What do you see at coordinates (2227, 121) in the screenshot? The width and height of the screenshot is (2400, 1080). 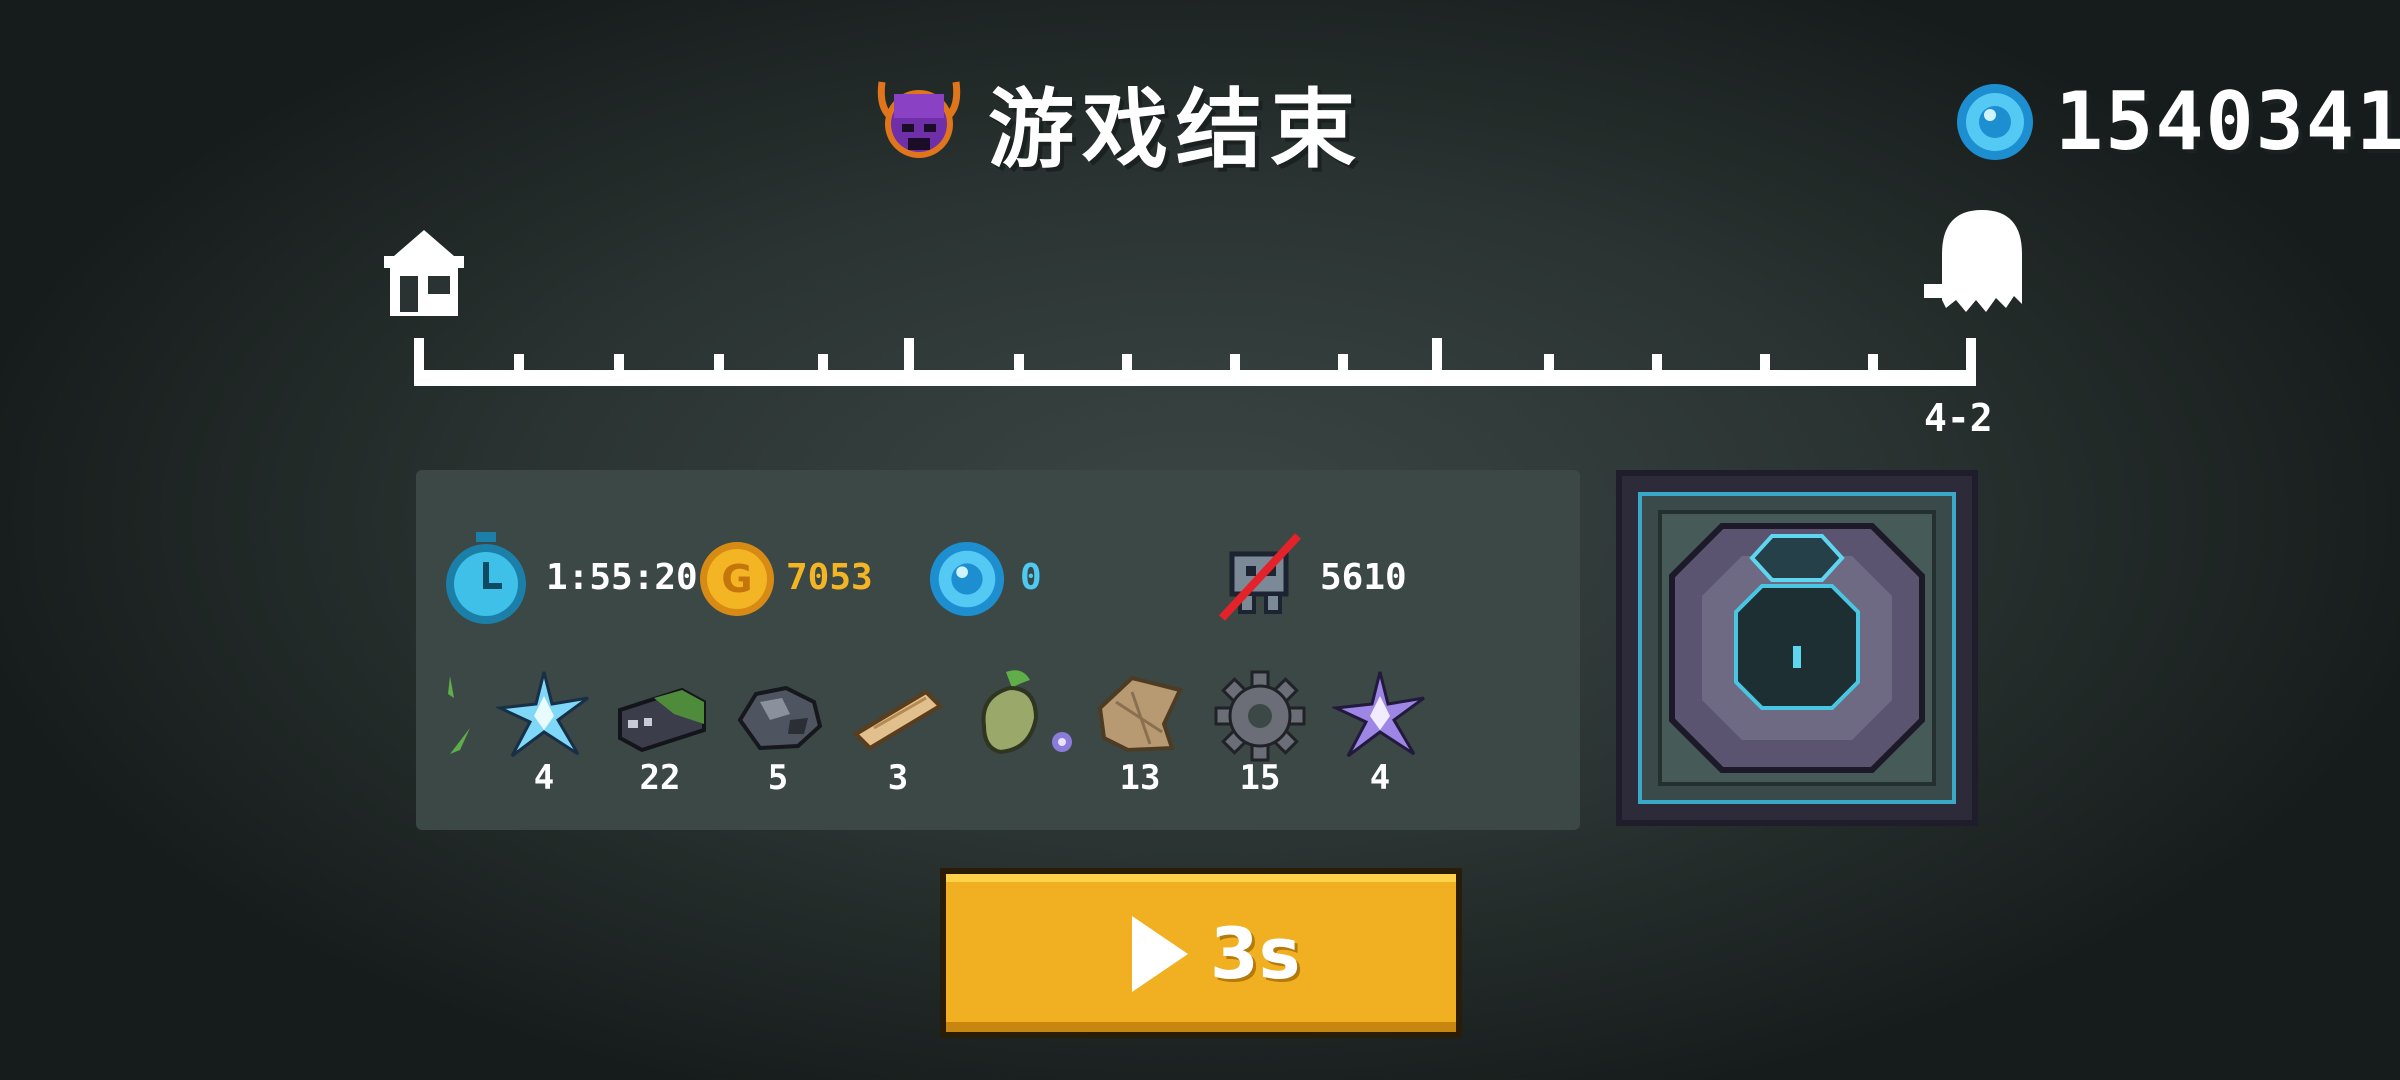 I see `gem-total-count: 1540341` at bounding box center [2227, 121].